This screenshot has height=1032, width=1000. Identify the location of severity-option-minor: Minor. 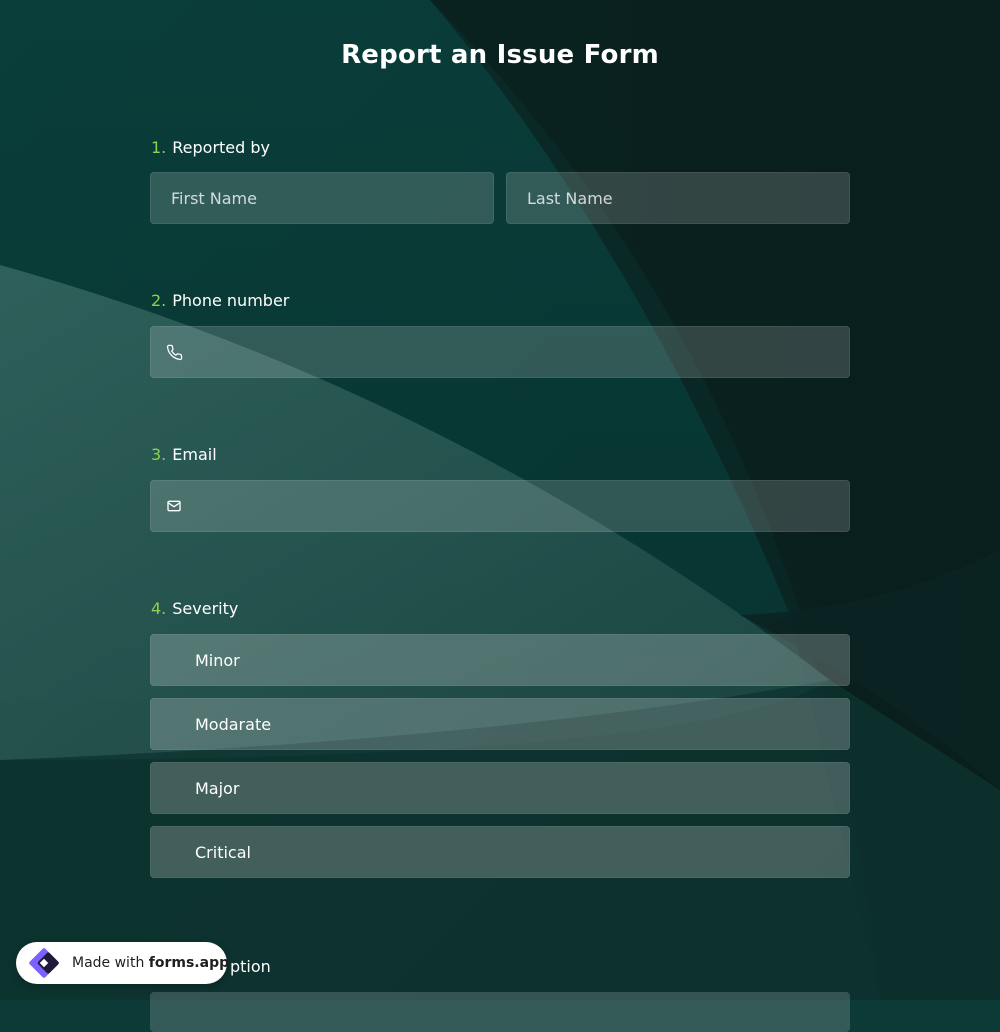
(500, 660).